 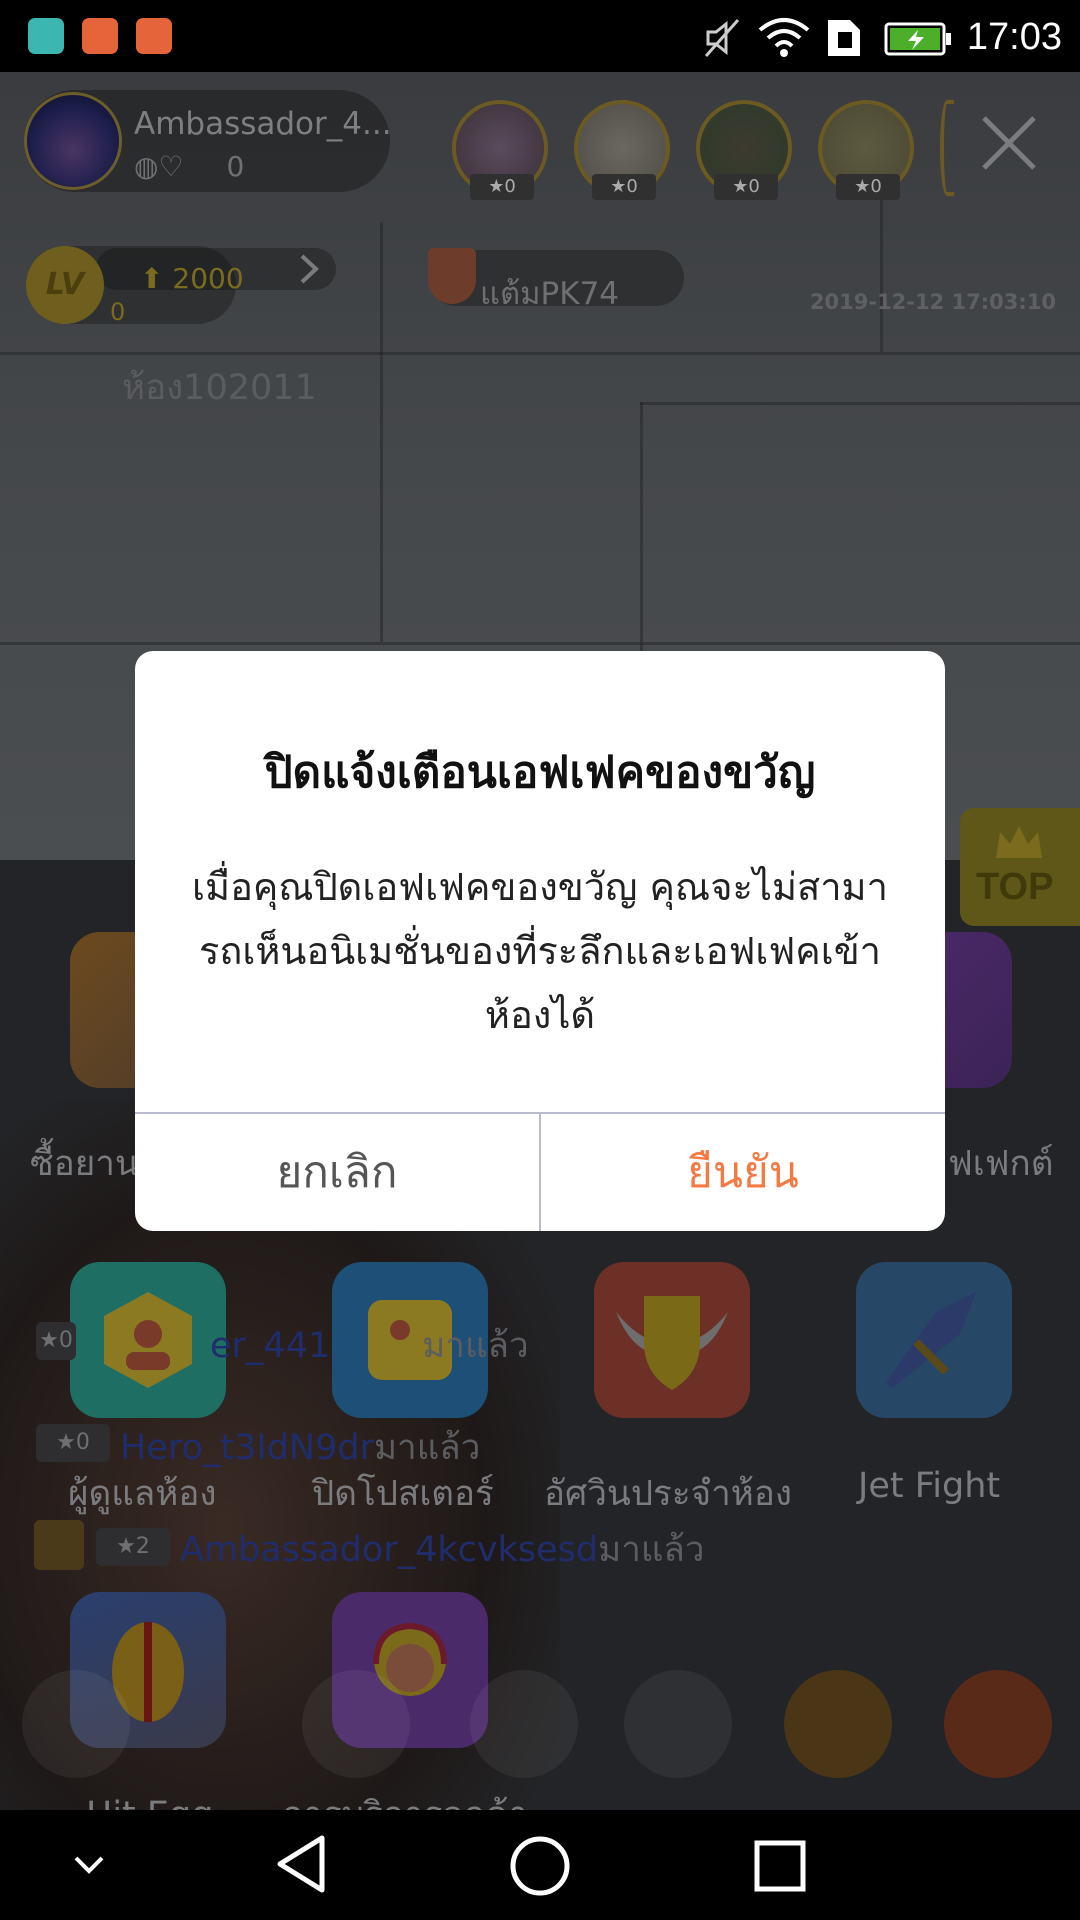 What do you see at coordinates (189, 166) in the screenshot?
I see `host-likes: ◍♡ 0` at bounding box center [189, 166].